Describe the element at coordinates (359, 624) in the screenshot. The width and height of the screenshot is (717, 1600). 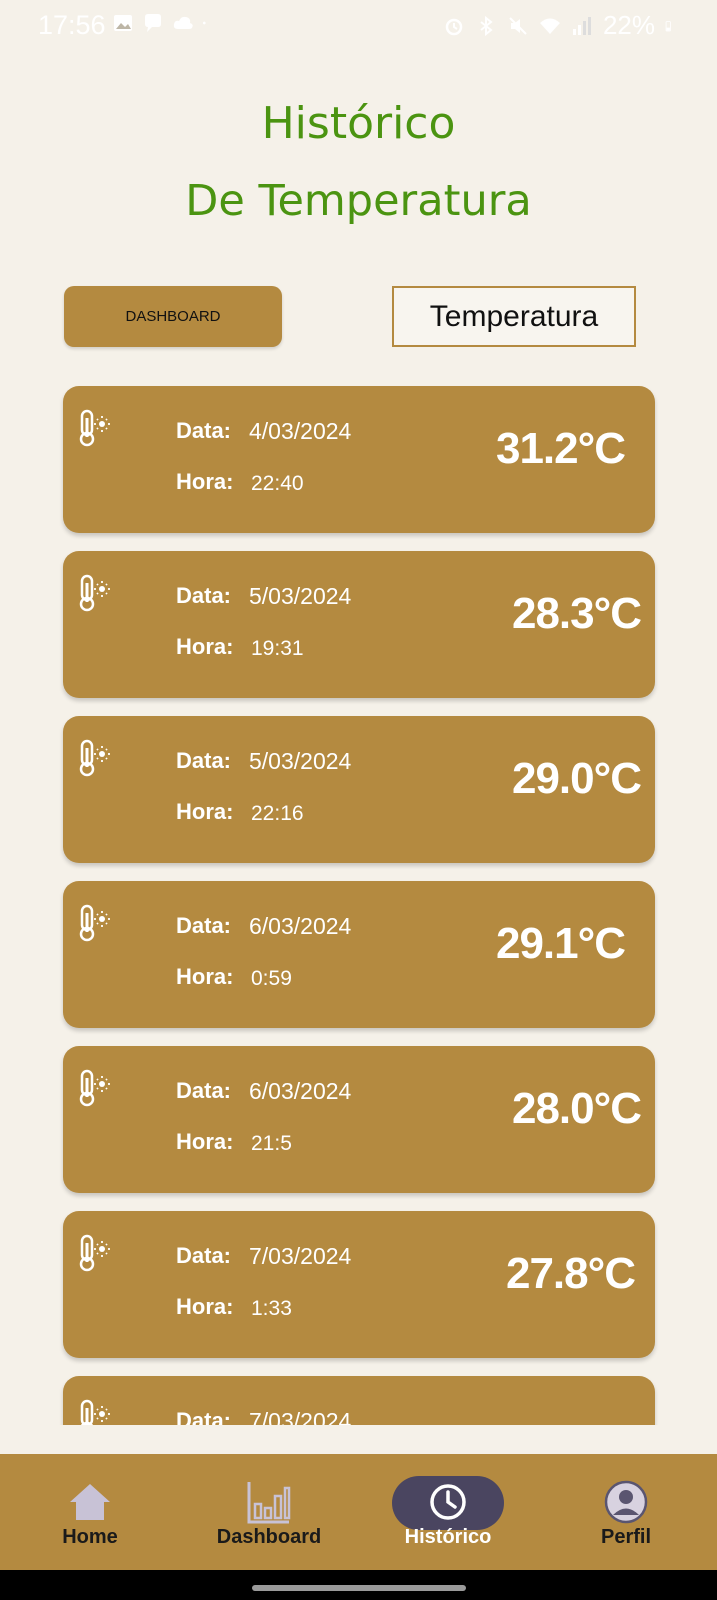
I see `history-card: Data: 5/03/2024 Hora: 19:31 28.3°C` at that location.